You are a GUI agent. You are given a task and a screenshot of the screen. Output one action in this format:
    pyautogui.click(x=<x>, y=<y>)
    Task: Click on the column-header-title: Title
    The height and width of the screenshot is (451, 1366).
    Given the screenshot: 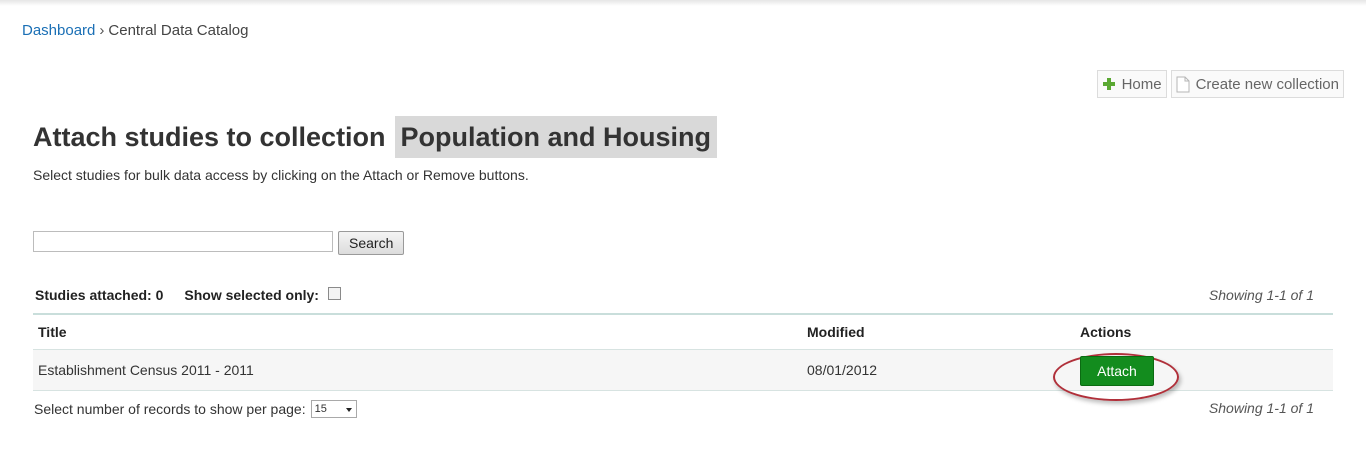 What is the action you would take?
    pyautogui.click(x=52, y=332)
    